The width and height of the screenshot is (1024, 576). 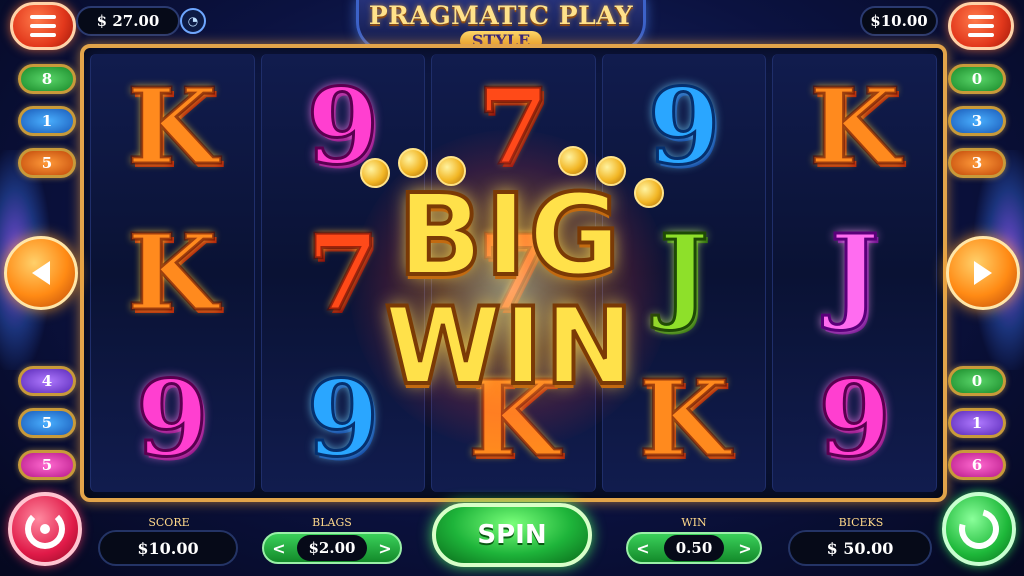 What do you see at coordinates (332, 522) in the screenshot?
I see `bet-label: BLAGS` at bounding box center [332, 522].